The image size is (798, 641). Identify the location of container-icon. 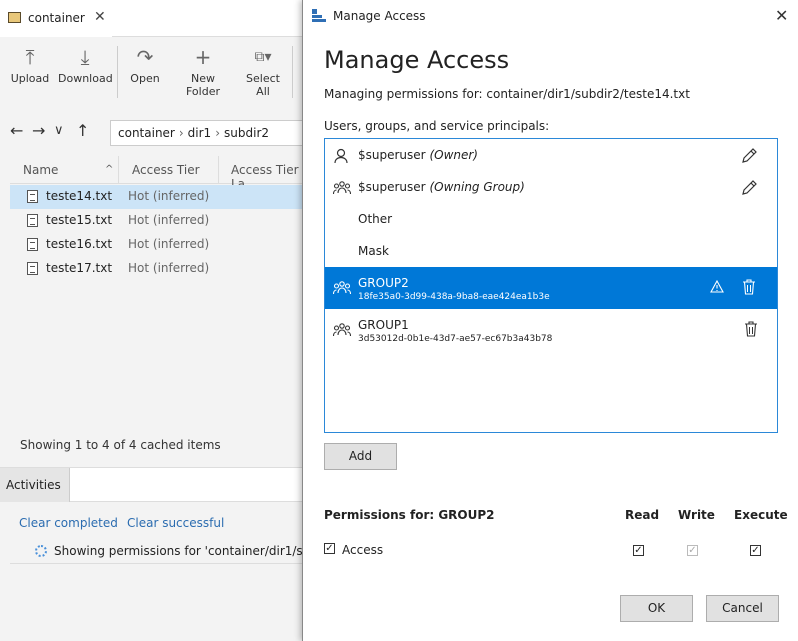
(14, 17).